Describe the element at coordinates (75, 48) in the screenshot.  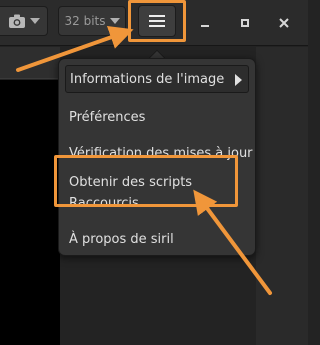
I see `arrow-to-menu-button` at that location.